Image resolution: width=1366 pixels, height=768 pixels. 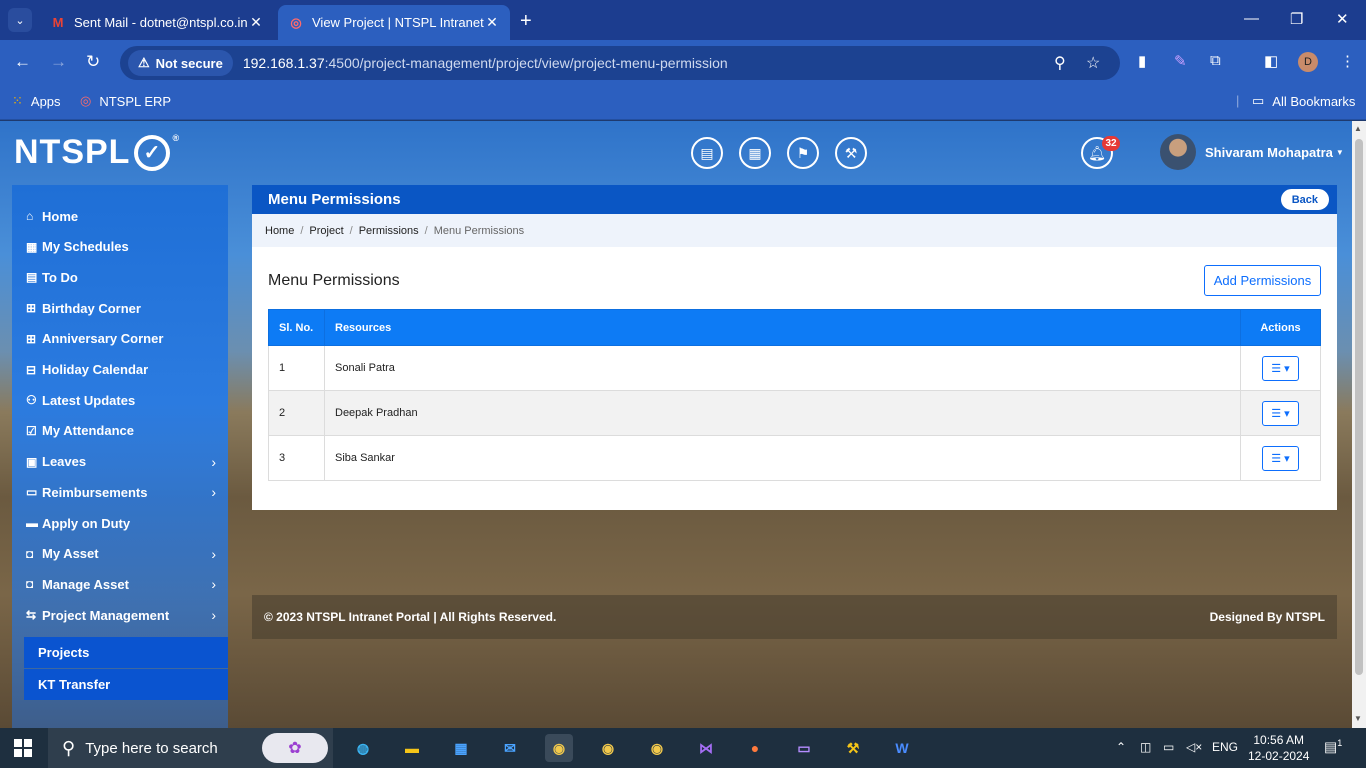 What do you see at coordinates (804, 748) in the screenshot?
I see `terminal-icon: ▭` at bounding box center [804, 748].